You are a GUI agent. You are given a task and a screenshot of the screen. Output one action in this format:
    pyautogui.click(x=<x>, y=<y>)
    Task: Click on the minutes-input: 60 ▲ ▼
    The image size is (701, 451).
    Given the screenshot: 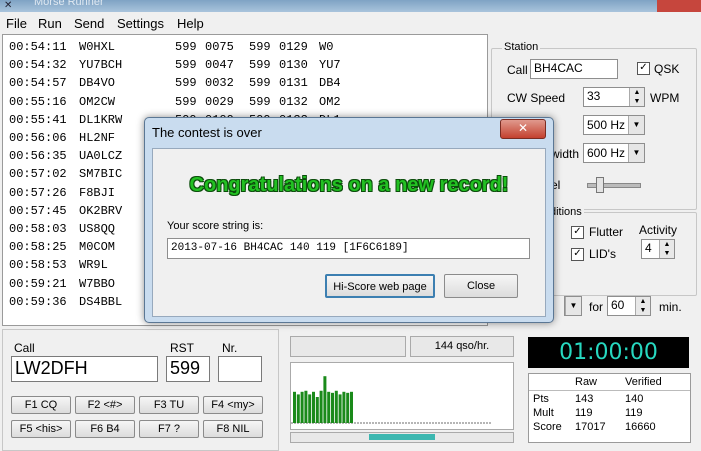 What is the action you would take?
    pyautogui.click(x=629, y=306)
    